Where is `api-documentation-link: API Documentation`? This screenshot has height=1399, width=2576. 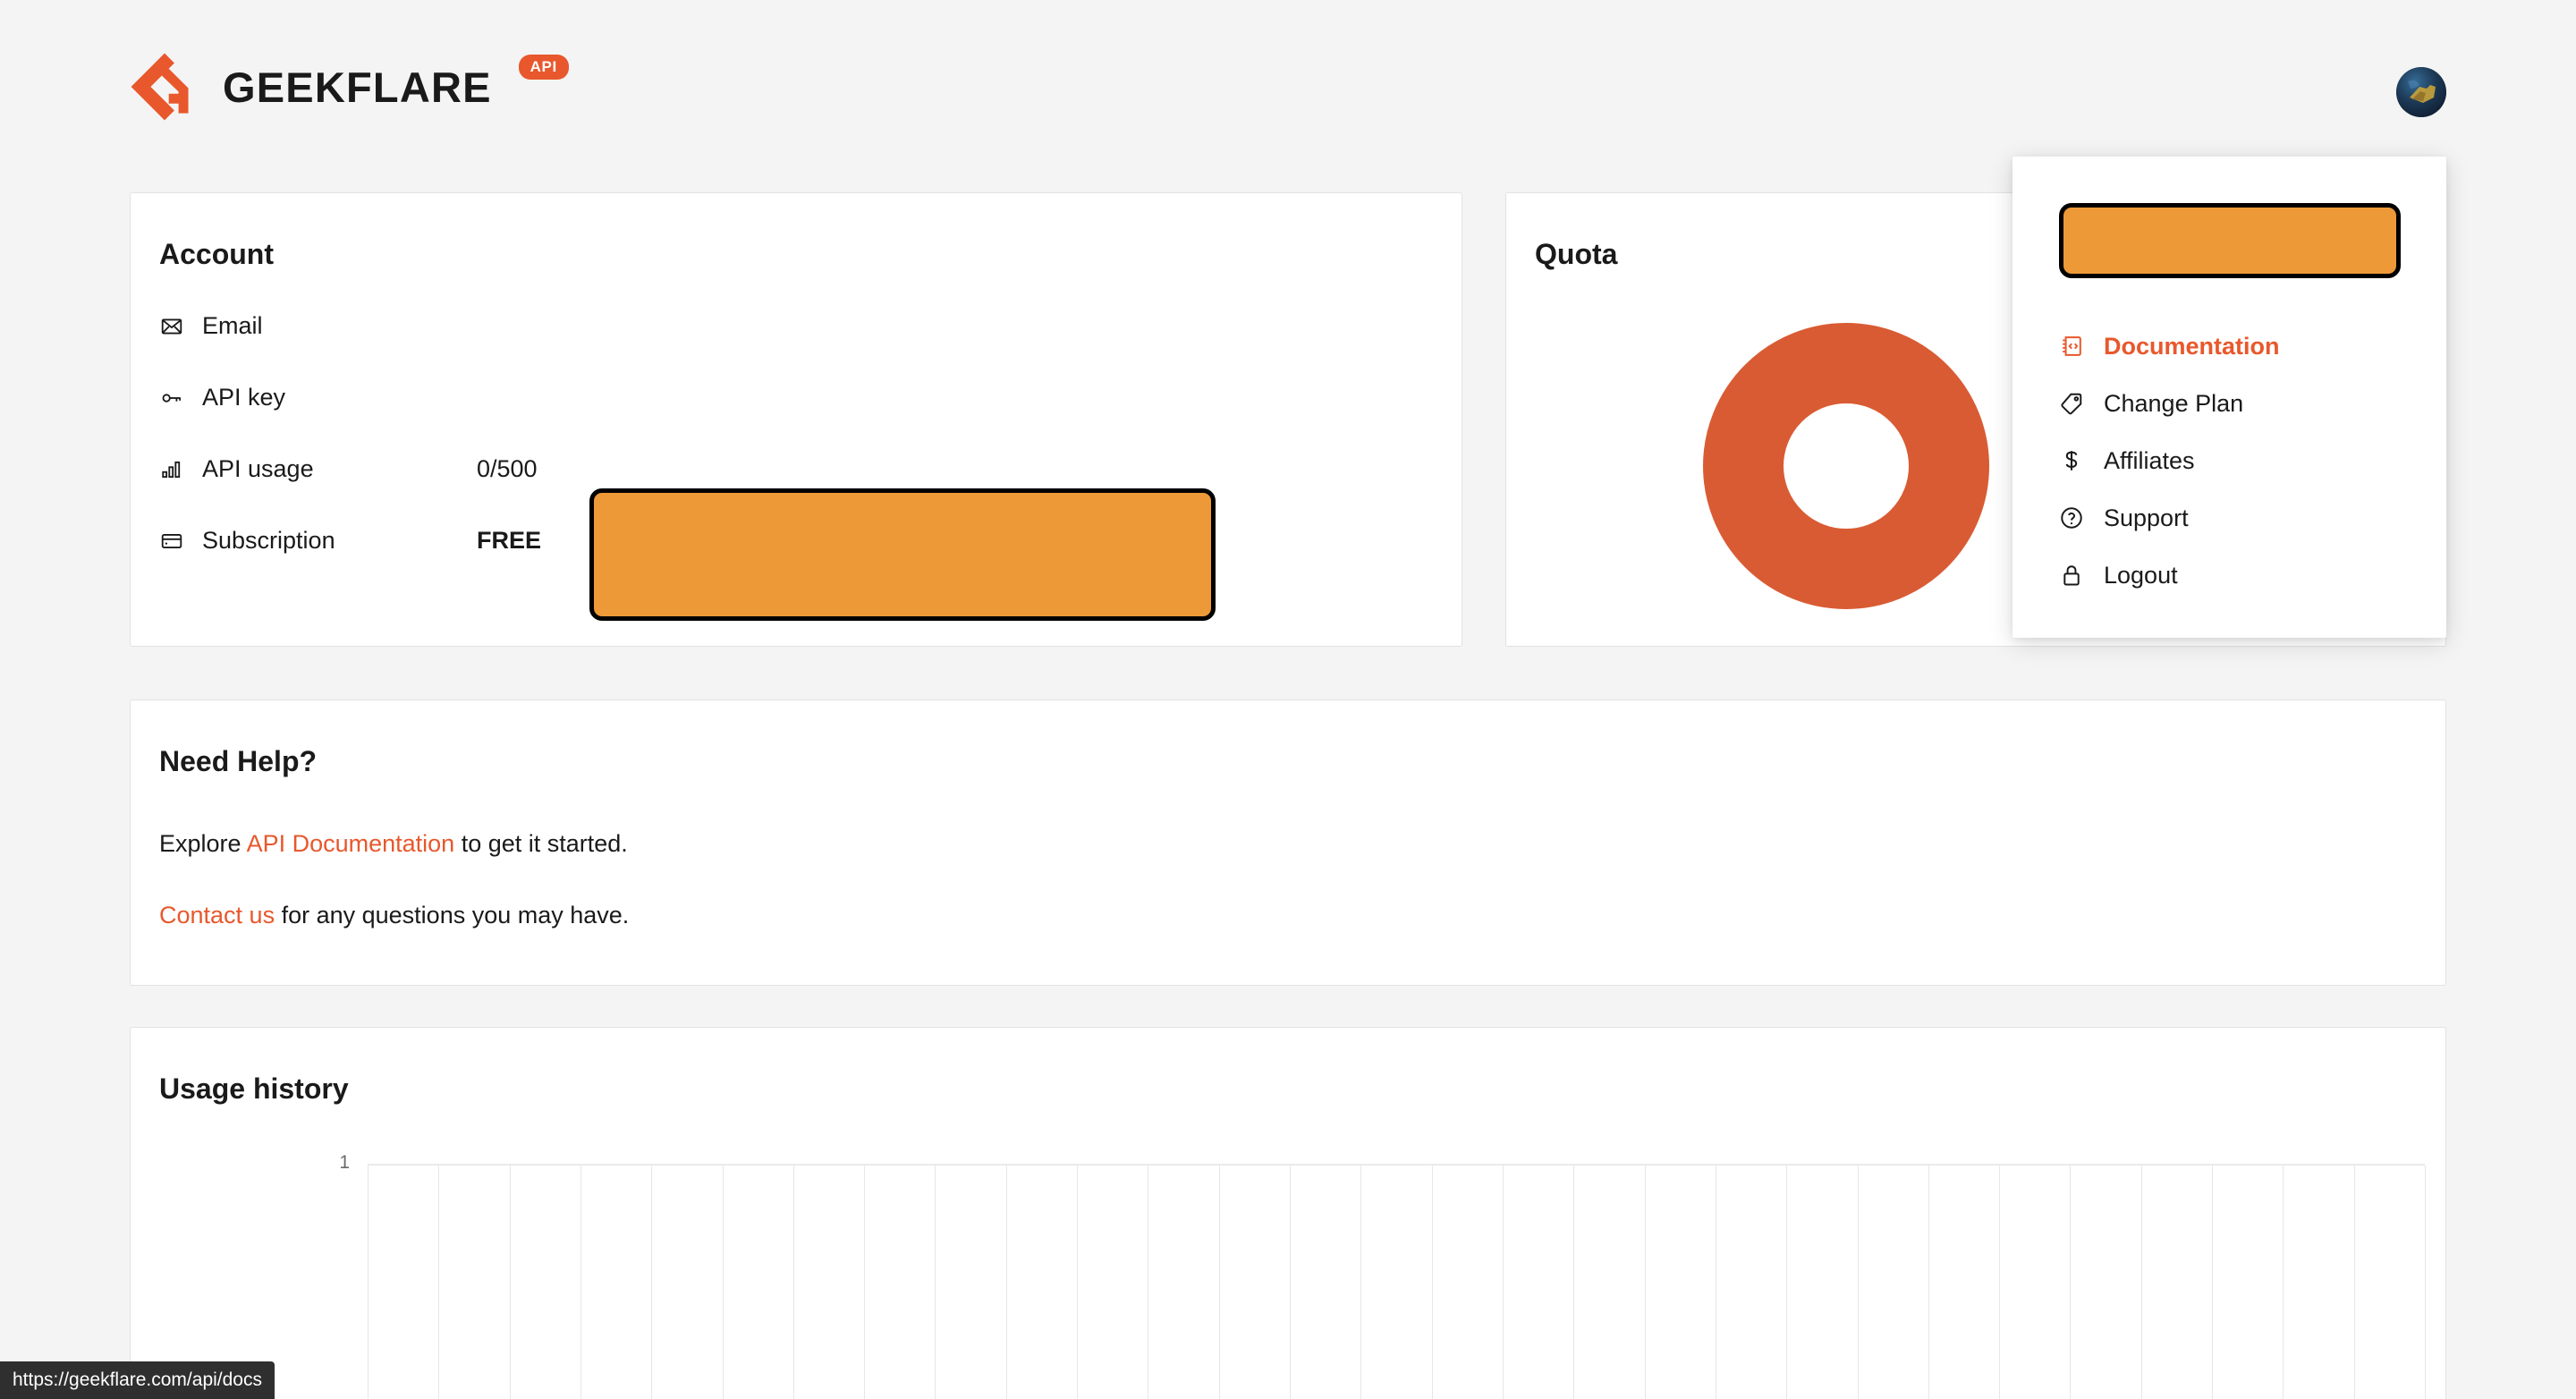
api-documentation-link: API Documentation is located at coordinates (351, 843).